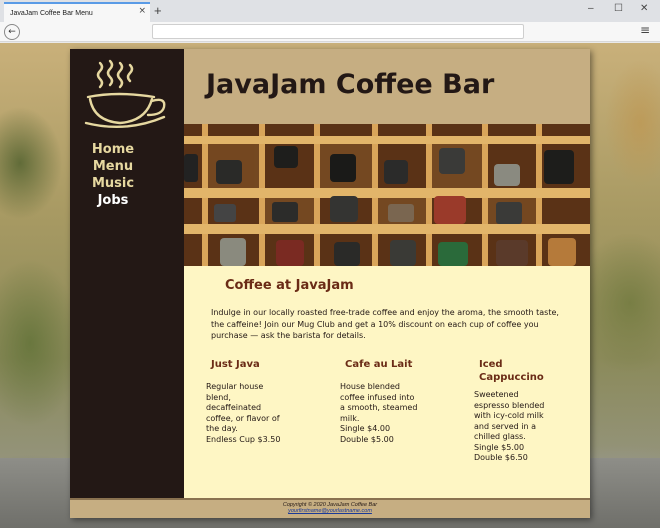 This screenshot has width=660, height=528. Describe the element at coordinates (158, 10) in the screenshot. I see `new-tab-button: +` at that location.